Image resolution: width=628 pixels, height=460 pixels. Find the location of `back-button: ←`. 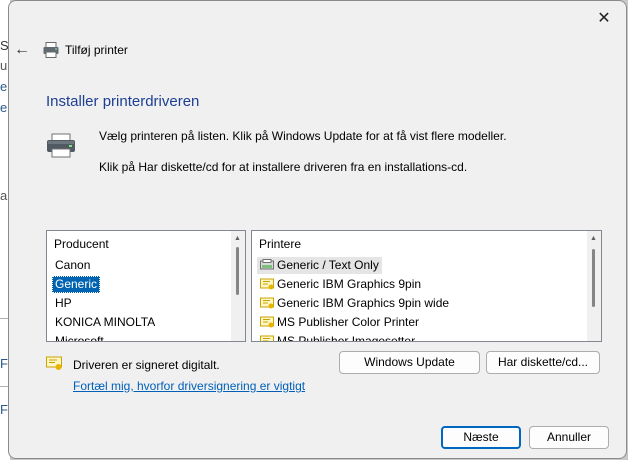

back-button: ← is located at coordinates (22, 50).